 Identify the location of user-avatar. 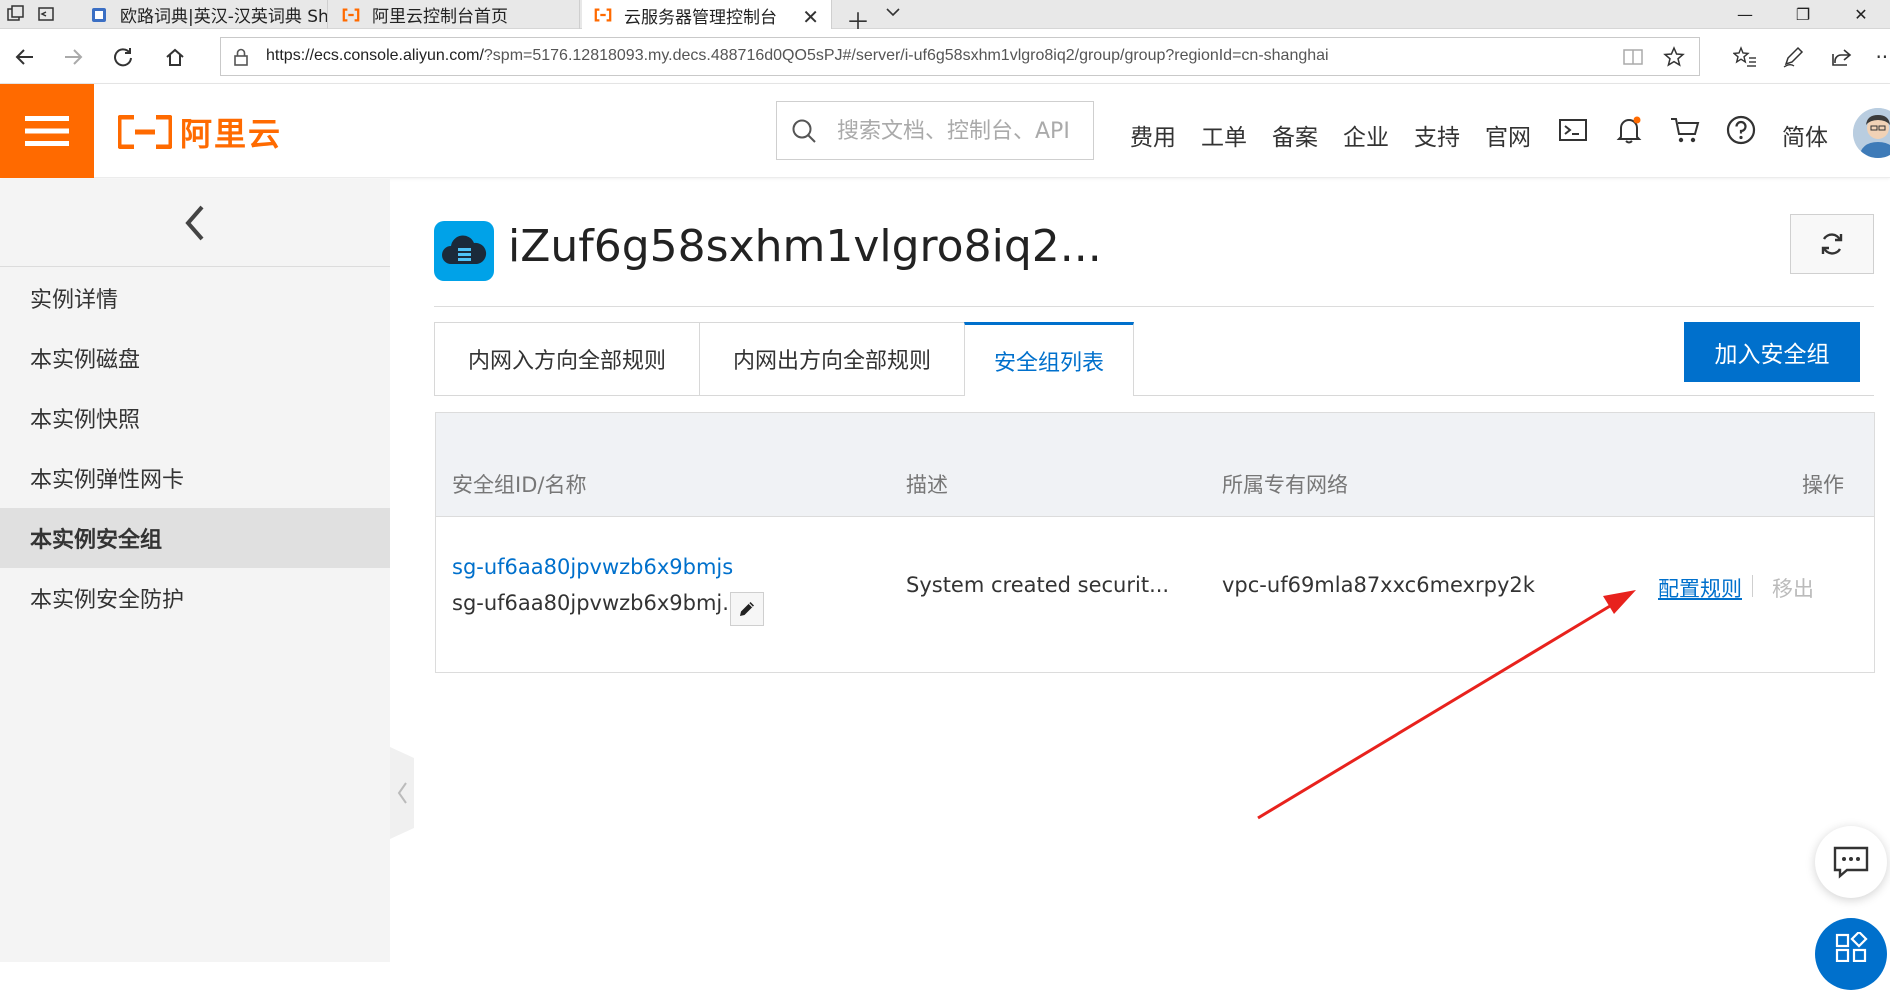
(1871, 133).